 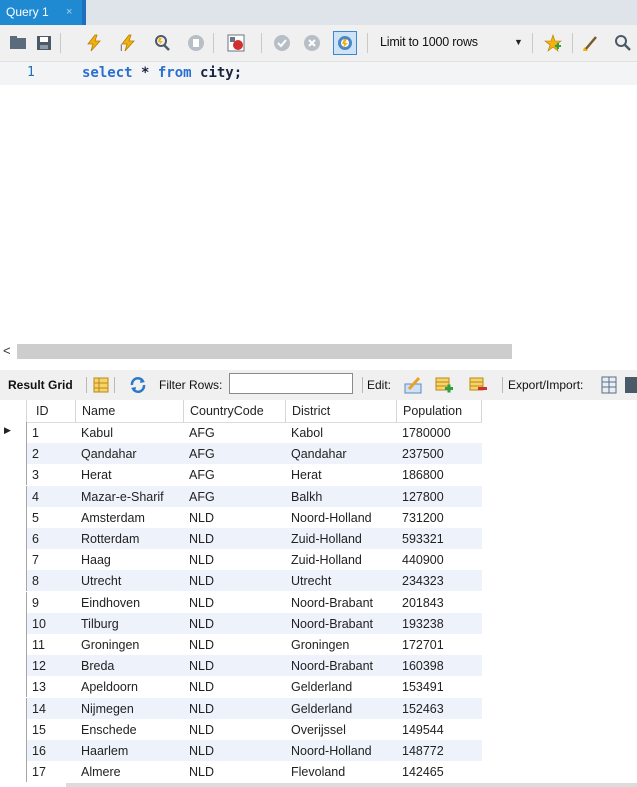 What do you see at coordinates (439, 580) in the screenshot?
I see `grid-cell-population: 234323` at bounding box center [439, 580].